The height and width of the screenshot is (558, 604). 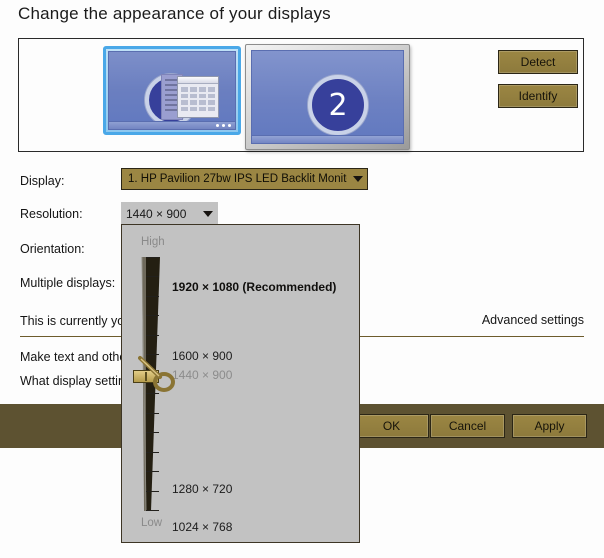 What do you see at coordinates (153, 242) in the screenshot?
I see `slider-high-caption: High` at bounding box center [153, 242].